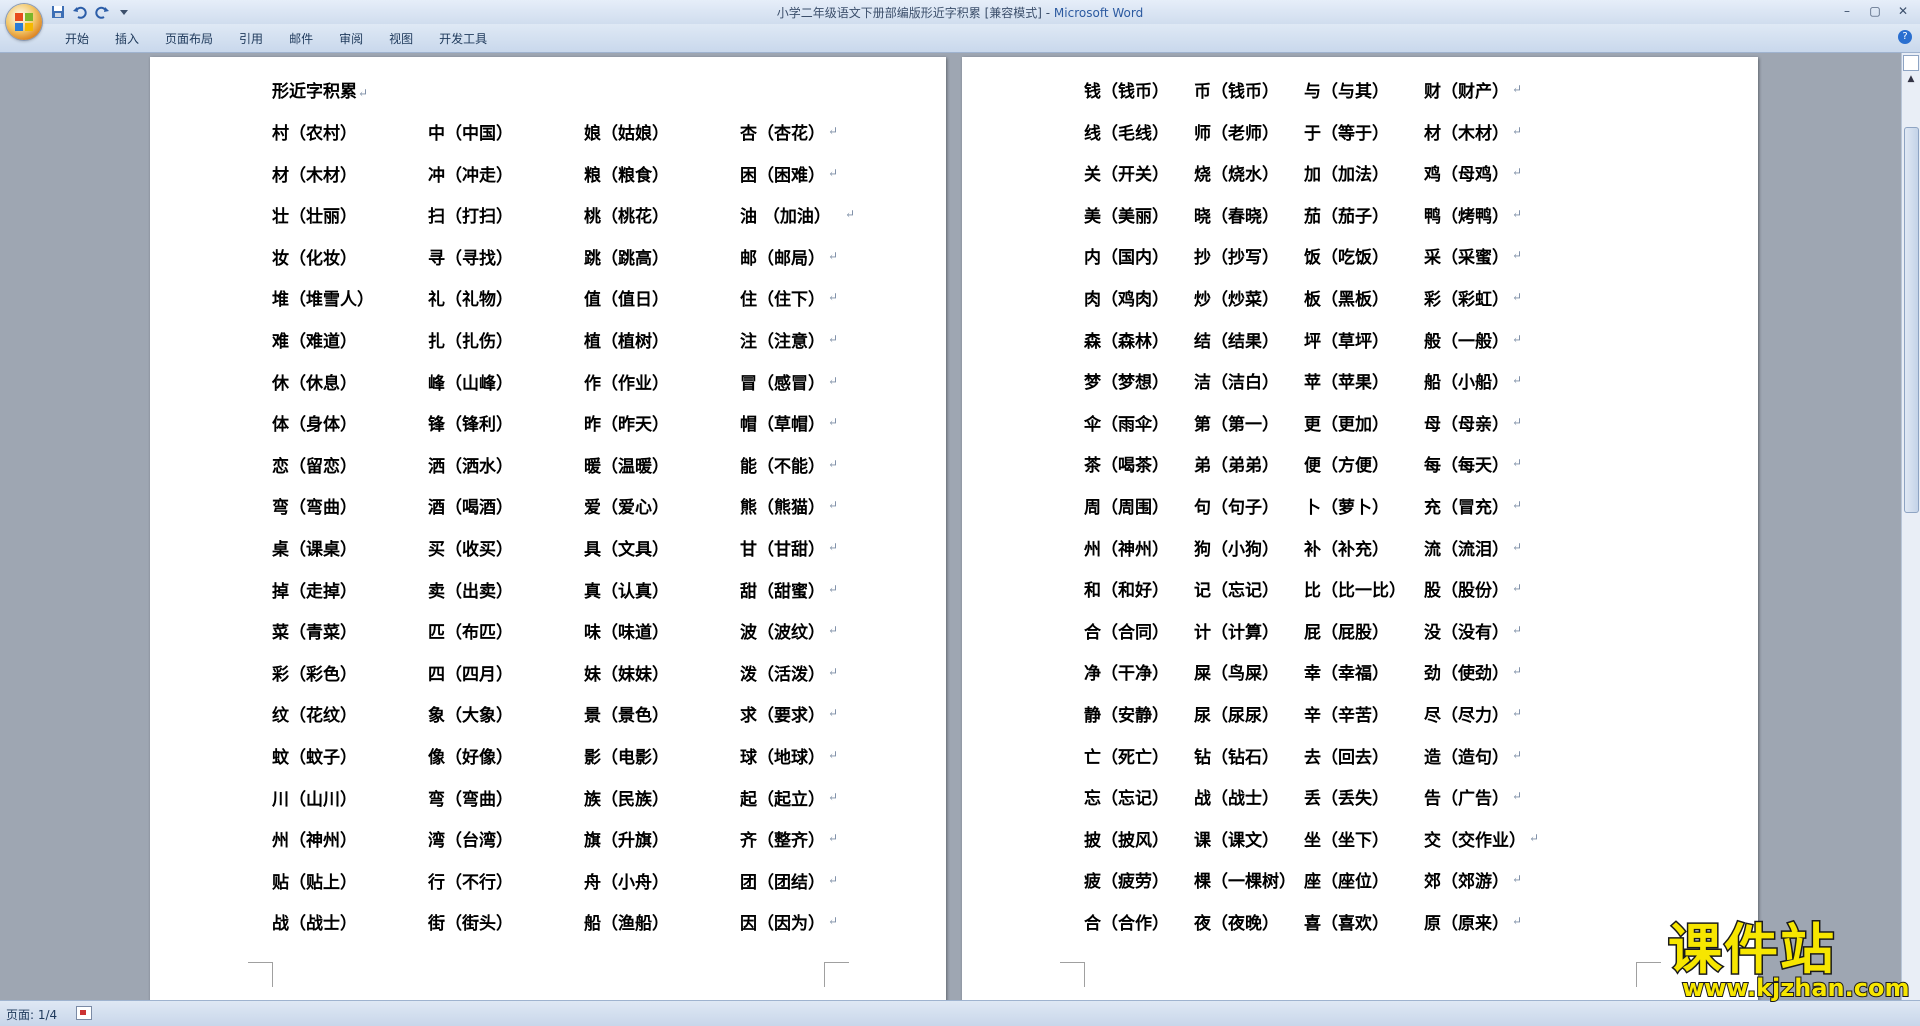 The image size is (1920, 1026). What do you see at coordinates (960, 1013) in the screenshot?
I see `status-bar: 页面: 1/4` at bounding box center [960, 1013].